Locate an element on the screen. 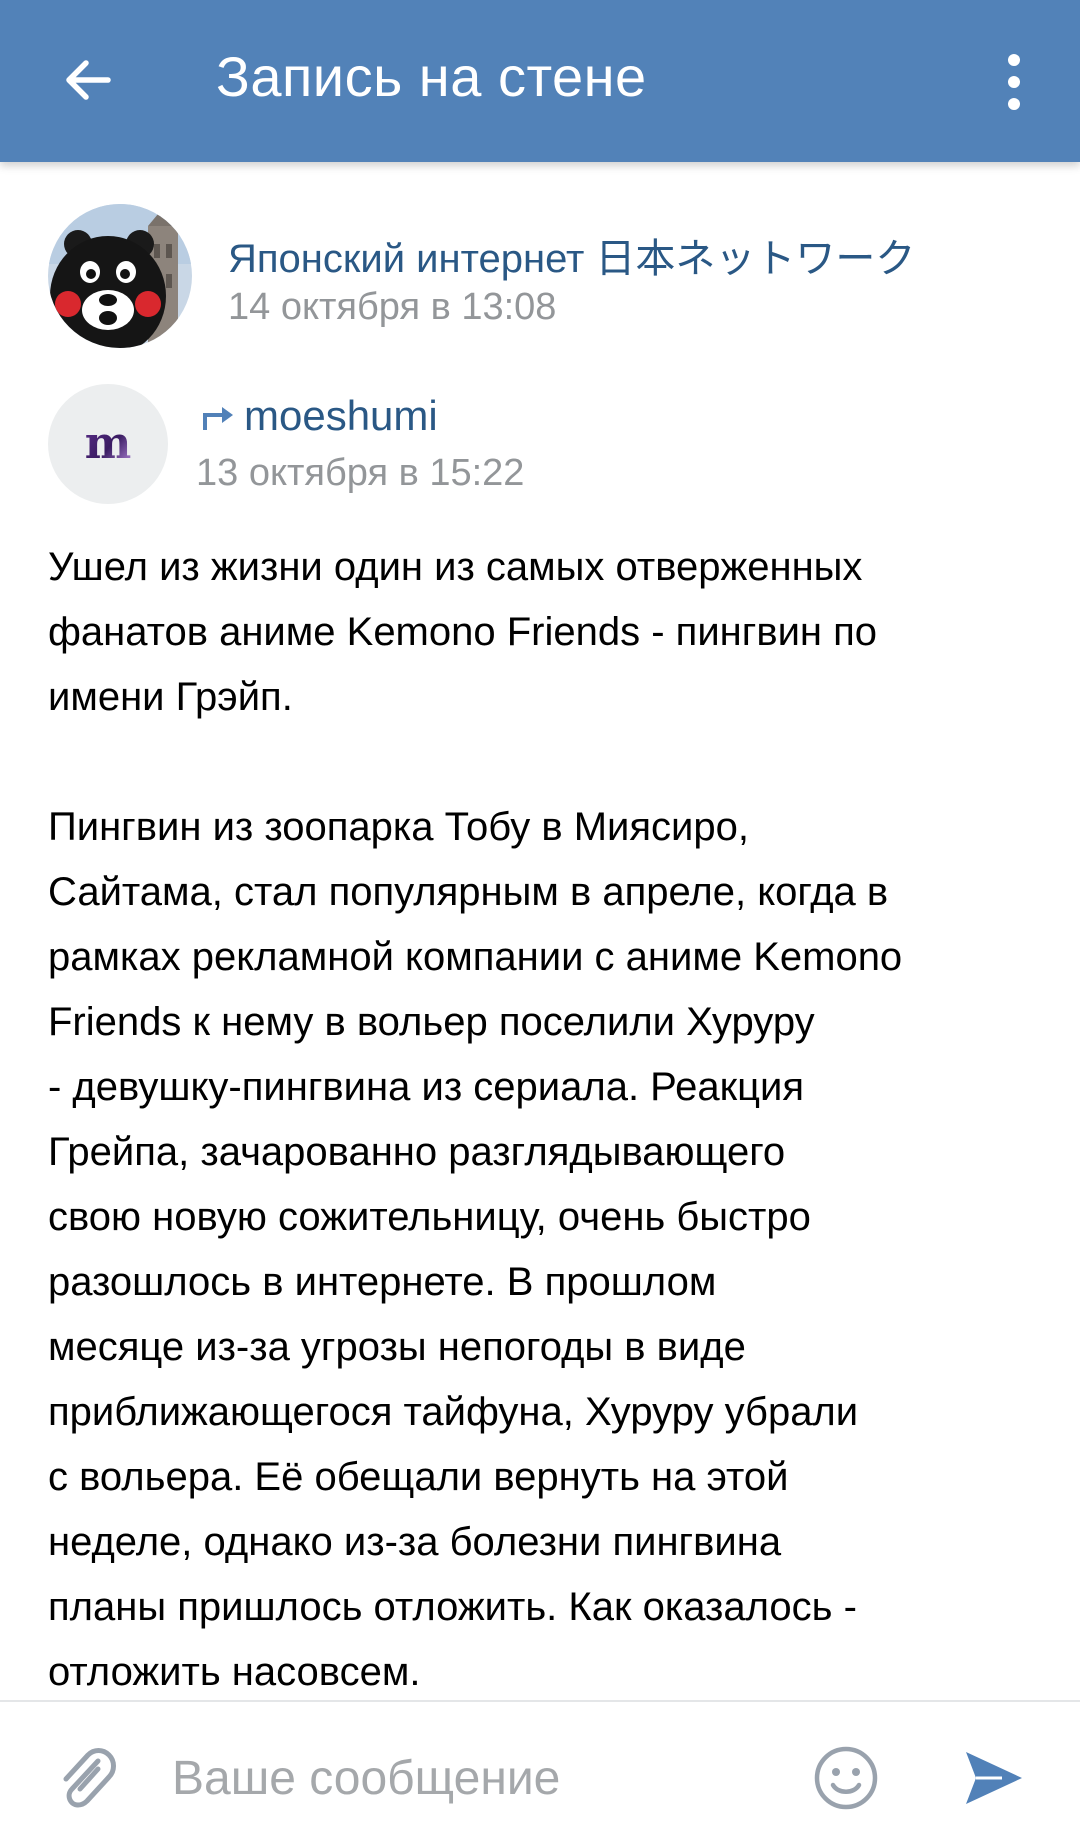  kumamon-avatar is located at coordinates (120, 276).